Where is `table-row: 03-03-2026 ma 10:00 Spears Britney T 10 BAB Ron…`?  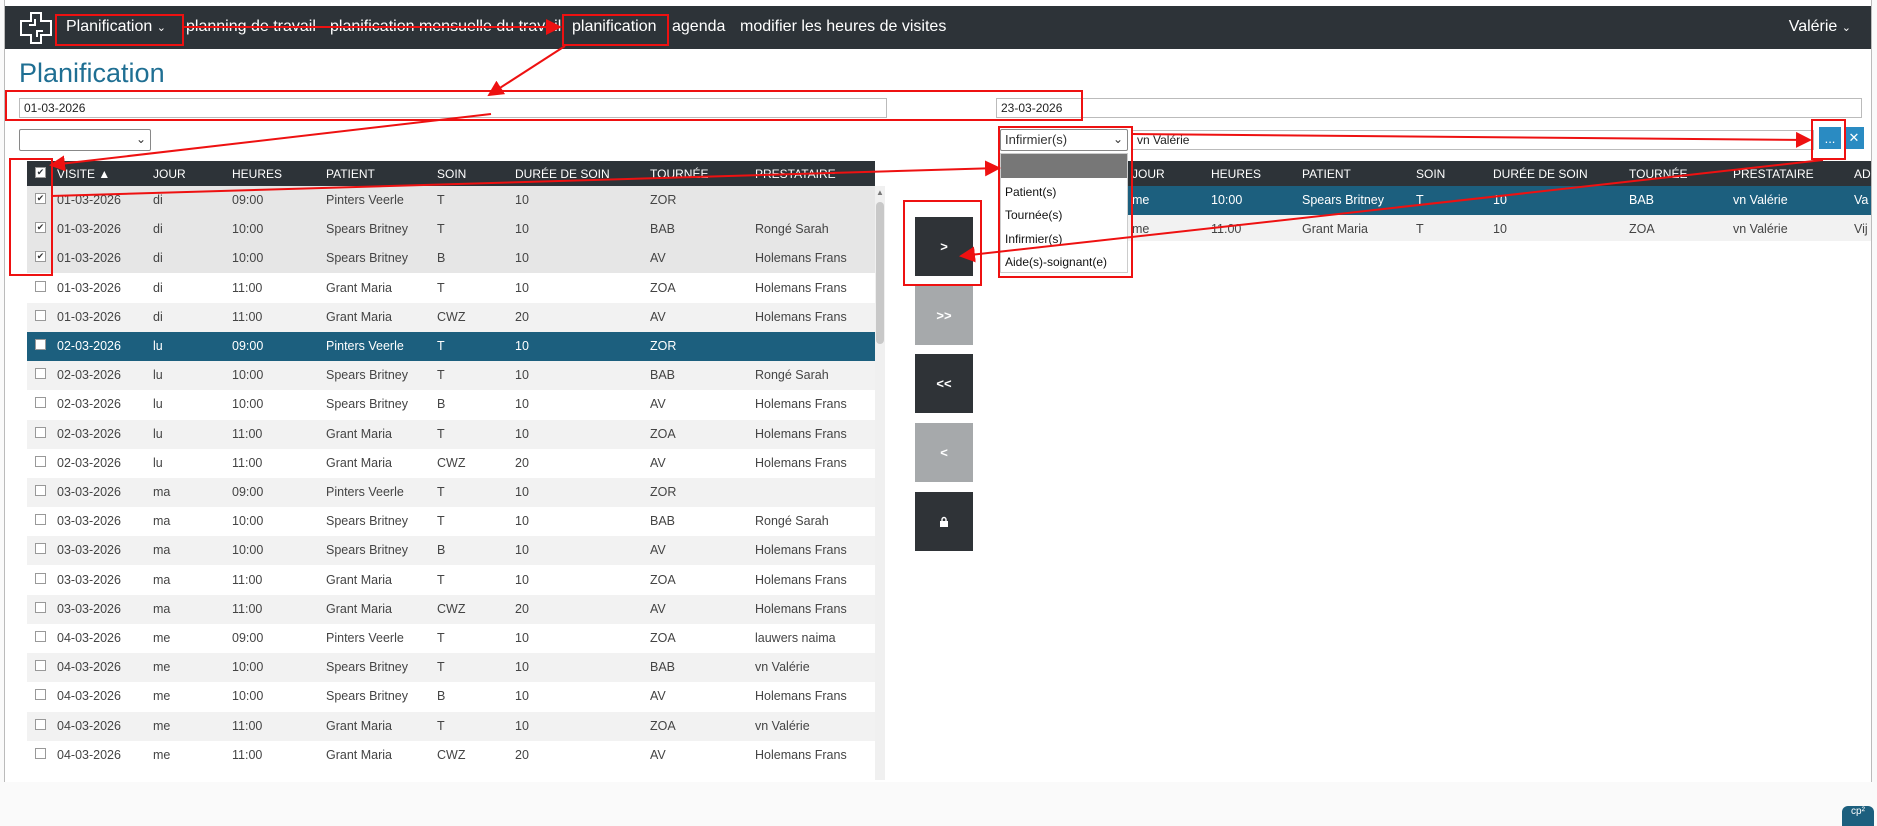 table-row: 03-03-2026 ma 10:00 Spears Britney T 10 BAB Ron… is located at coordinates (451, 521).